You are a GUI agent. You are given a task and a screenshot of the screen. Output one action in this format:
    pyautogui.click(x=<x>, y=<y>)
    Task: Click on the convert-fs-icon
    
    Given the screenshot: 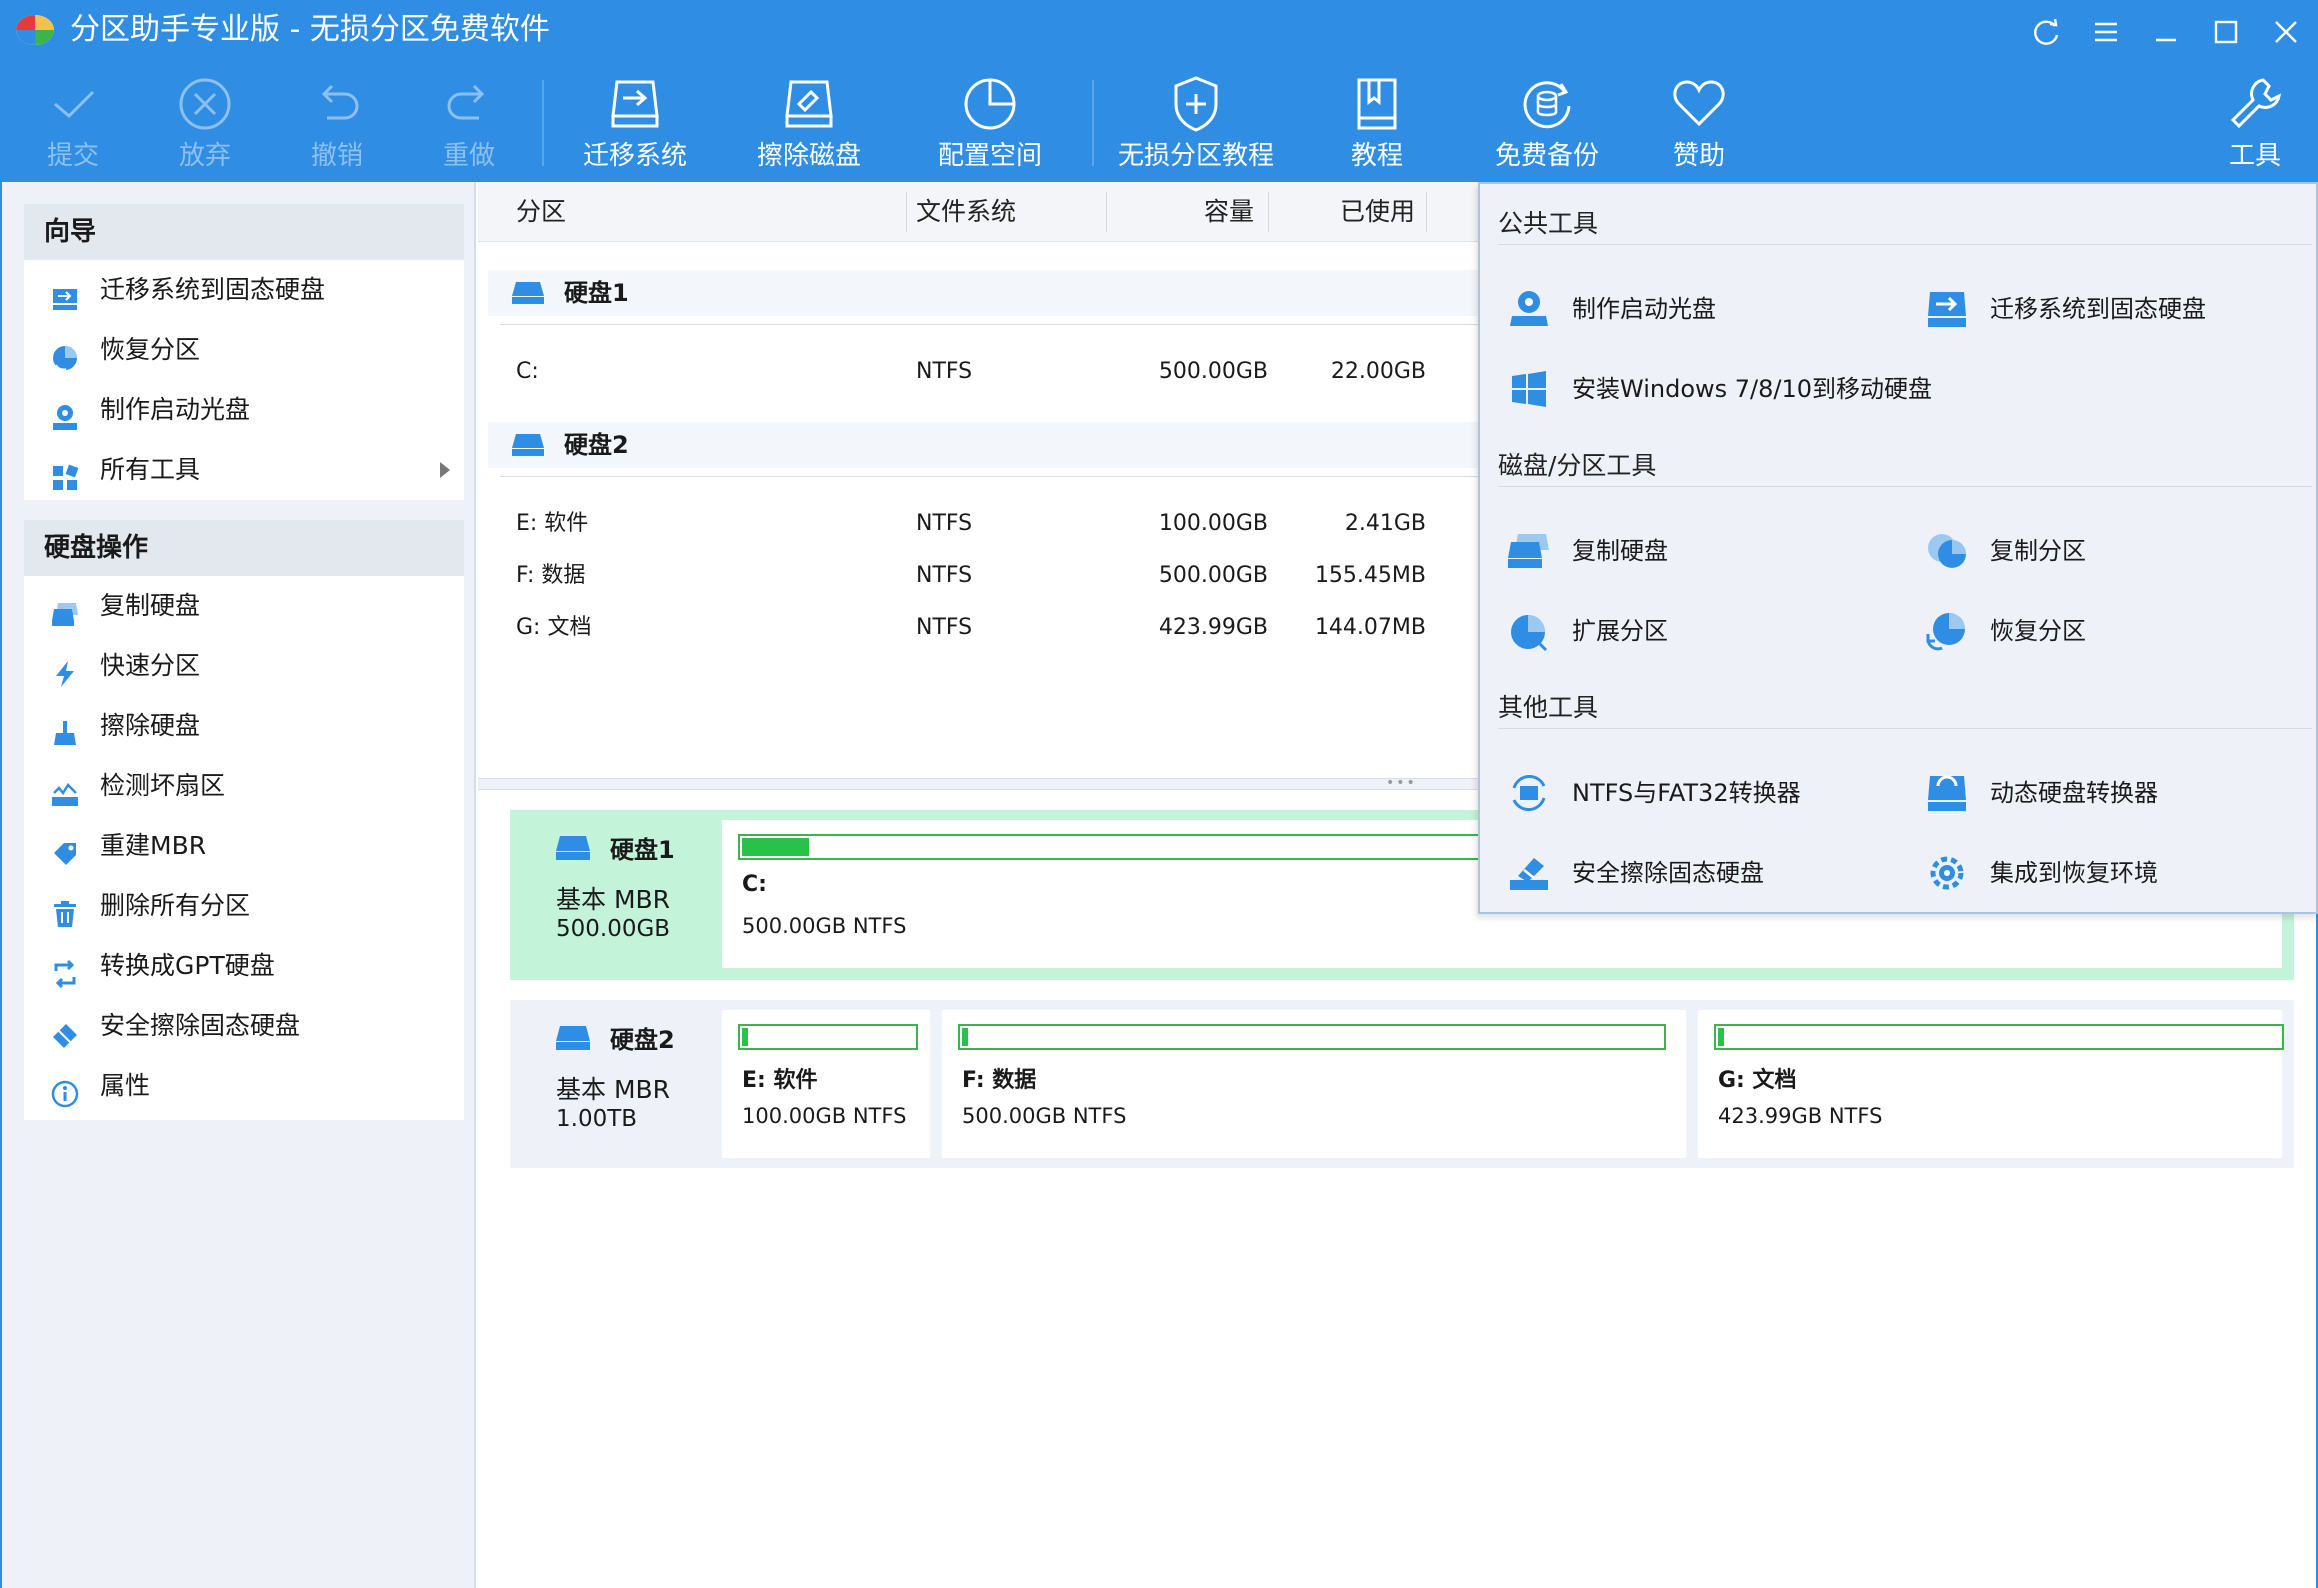 What is the action you would take?
    pyautogui.click(x=1529, y=793)
    